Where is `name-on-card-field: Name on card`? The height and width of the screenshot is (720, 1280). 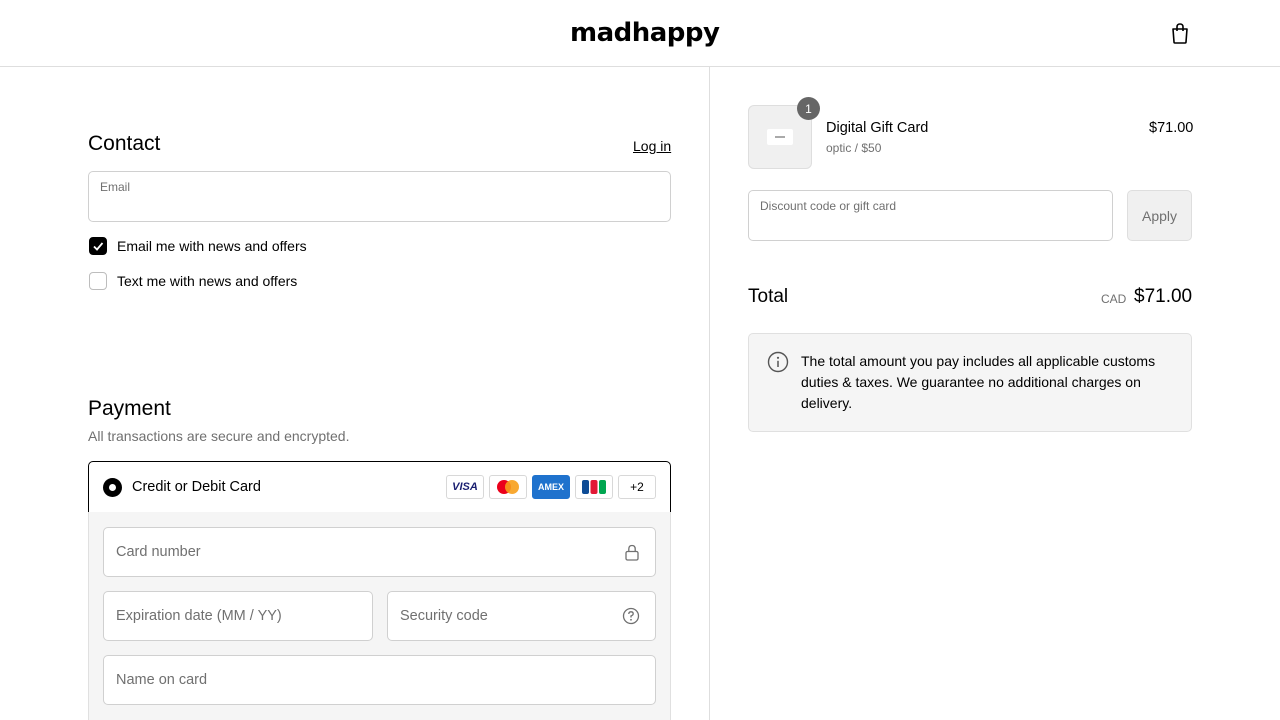 name-on-card-field: Name on card is located at coordinates (379, 680).